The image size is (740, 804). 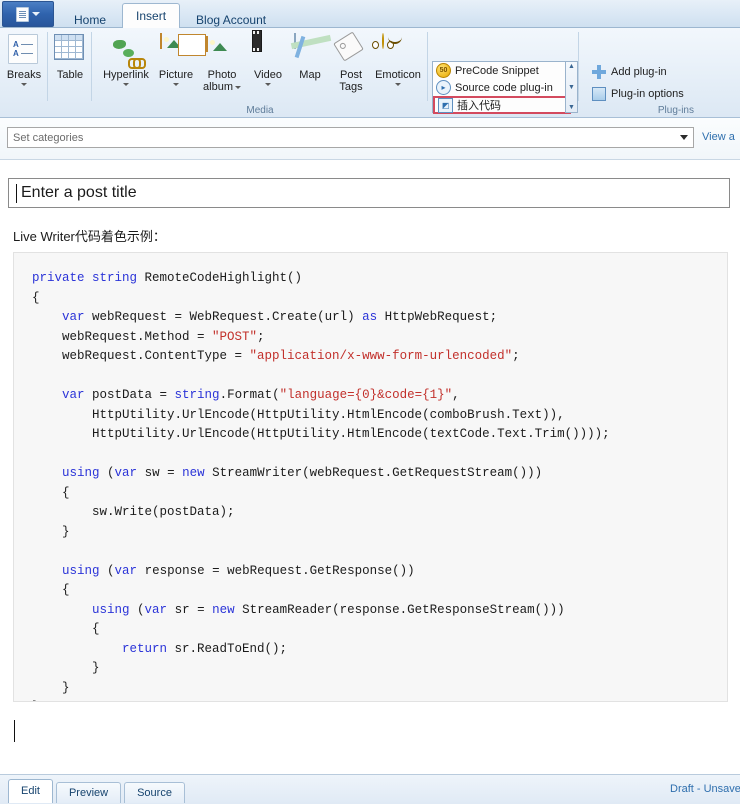 What do you see at coordinates (193, 609) in the screenshot?
I see `code-text: sr =` at bounding box center [193, 609].